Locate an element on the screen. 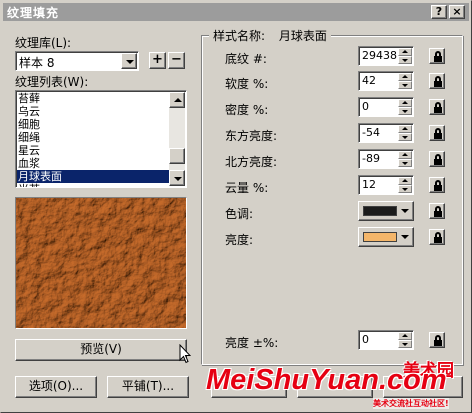  cloud-spinner: 12 is located at coordinates (386, 185).